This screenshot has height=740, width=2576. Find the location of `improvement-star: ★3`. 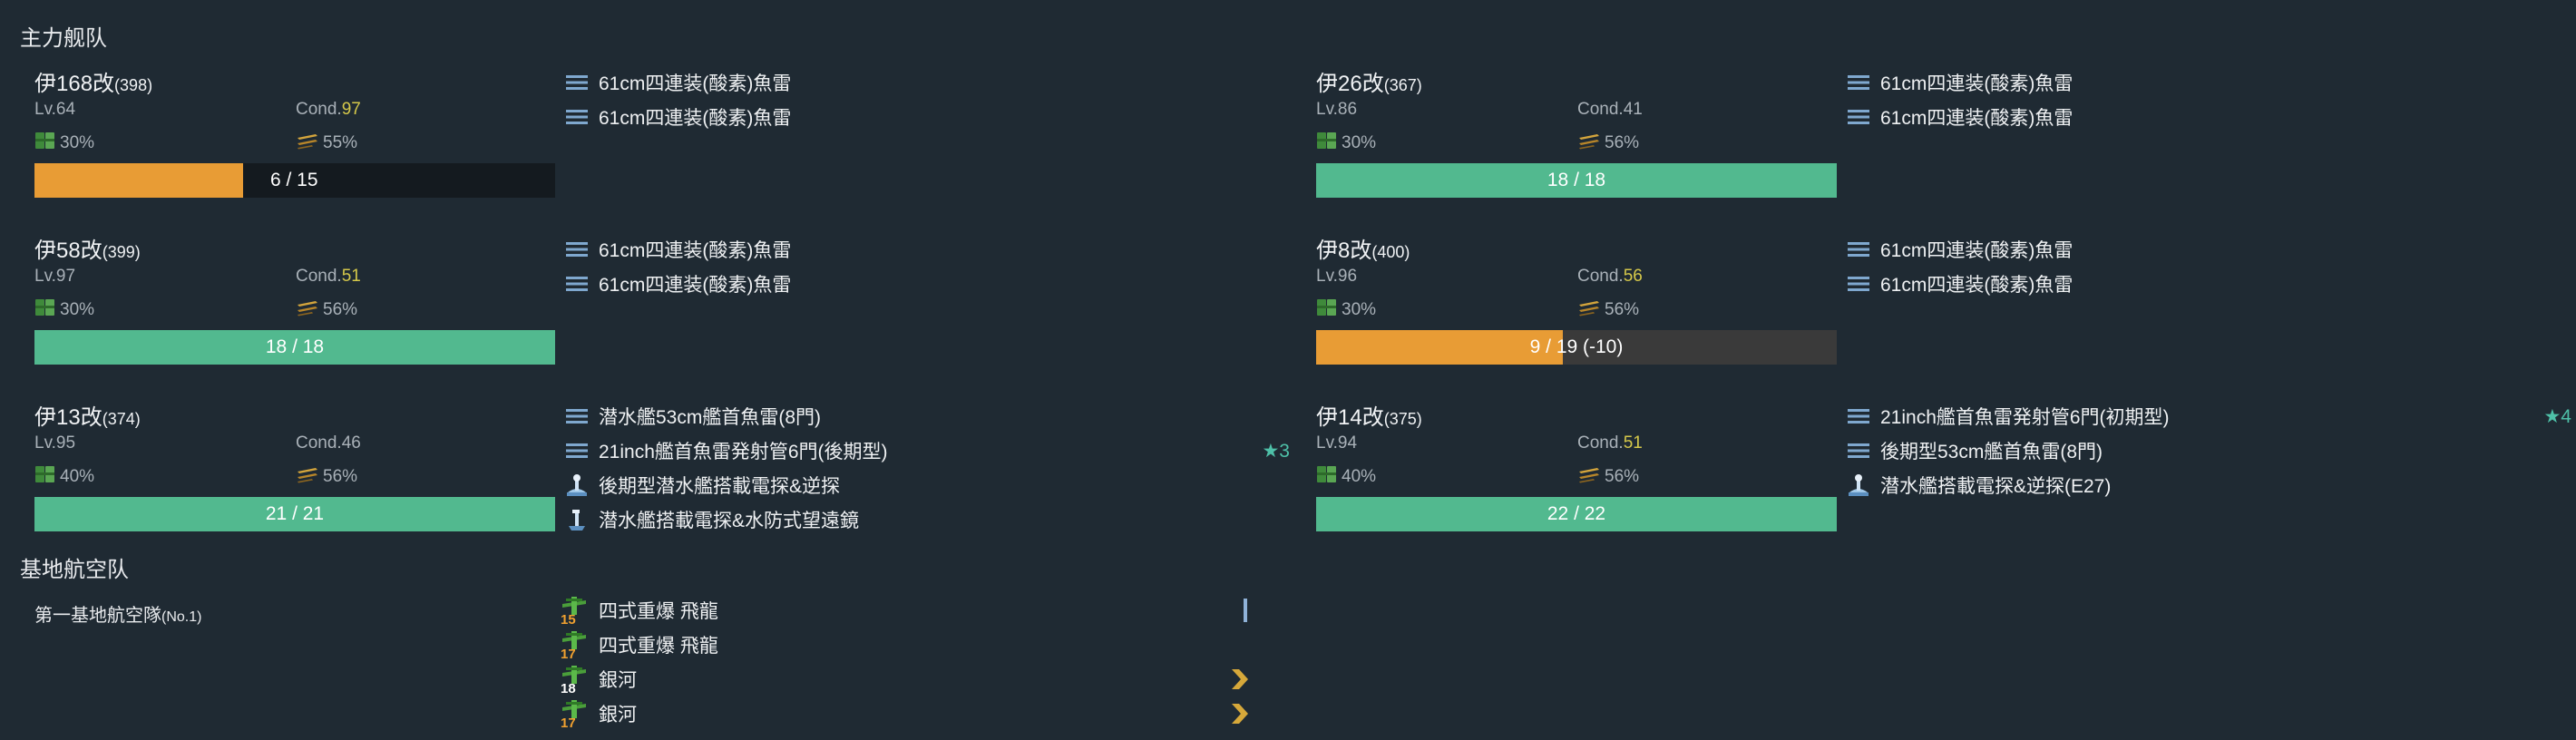

improvement-star: ★3 is located at coordinates (1276, 451).